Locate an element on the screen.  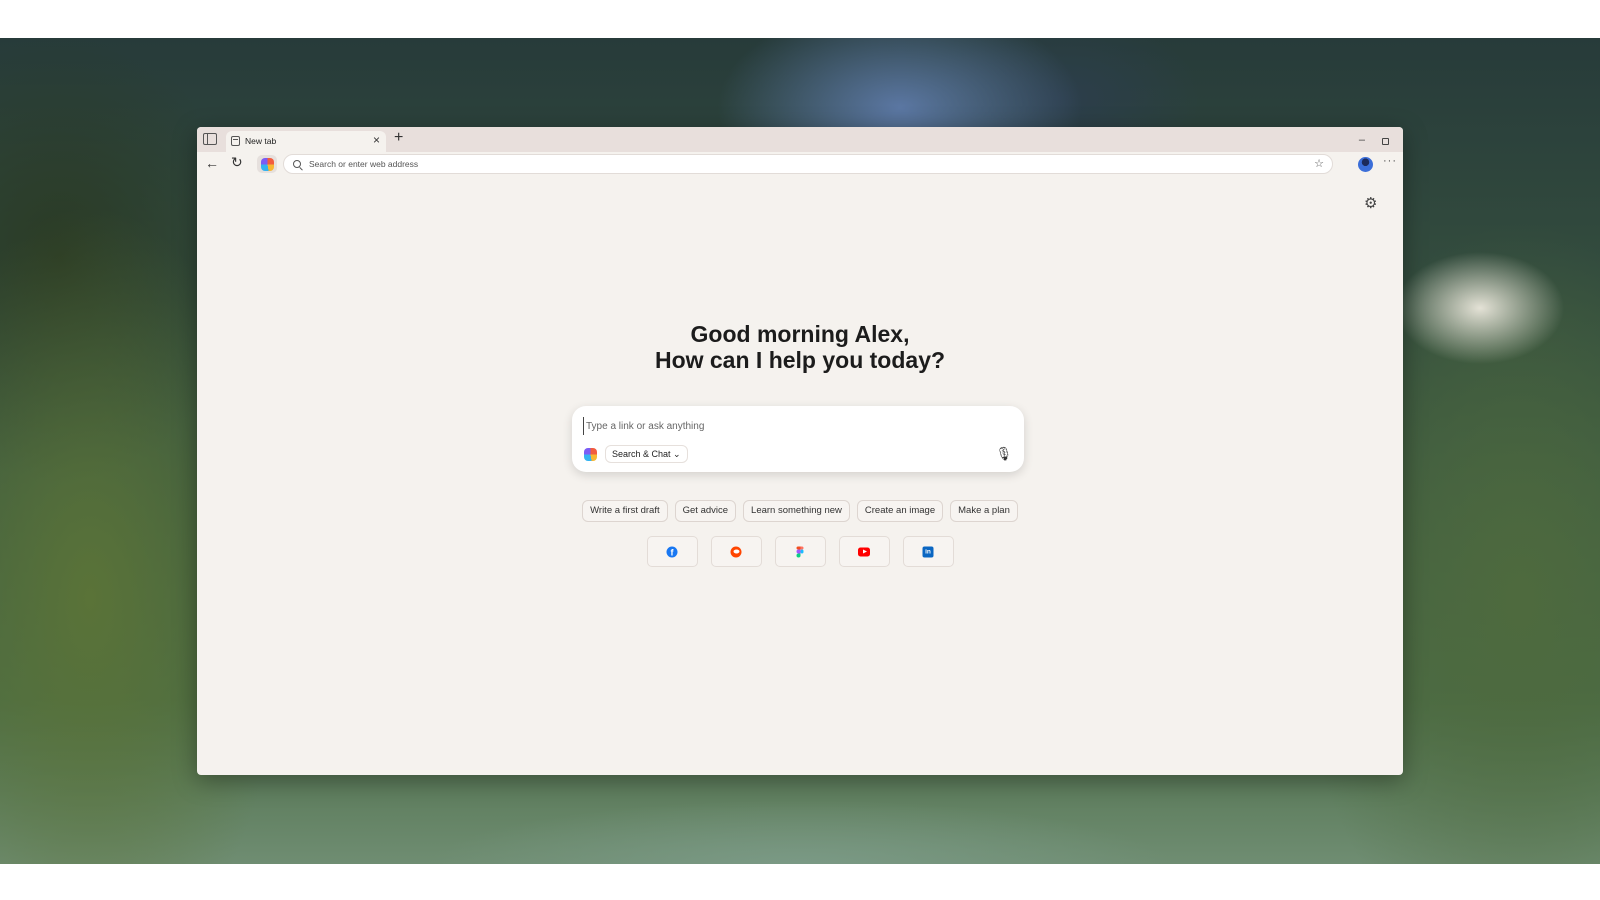
address-bar: Search or enter web address ☆ is located at coordinates (808, 164).